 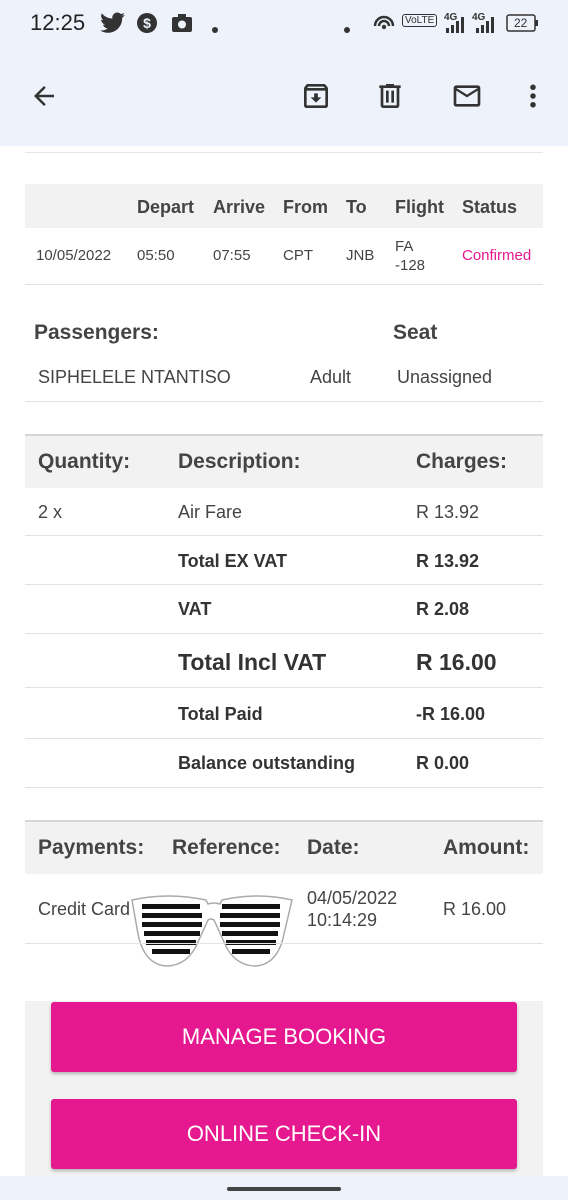 What do you see at coordinates (448, 512) in the screenshot?
I see `charge-amount: R 13.92` at bounding box center [448, 512].